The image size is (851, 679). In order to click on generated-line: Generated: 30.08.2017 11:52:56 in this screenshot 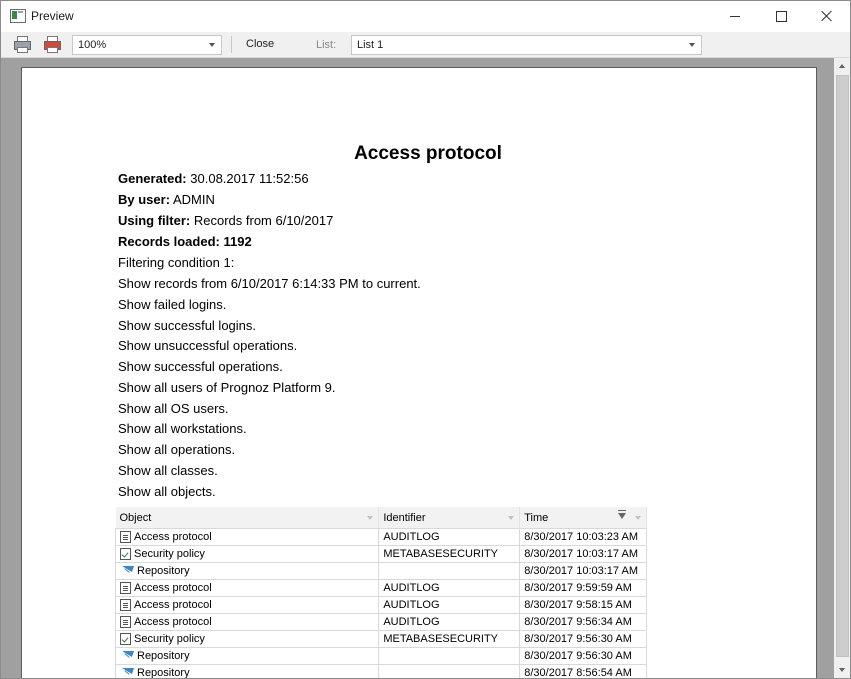, I will do `click(213, 178)`.